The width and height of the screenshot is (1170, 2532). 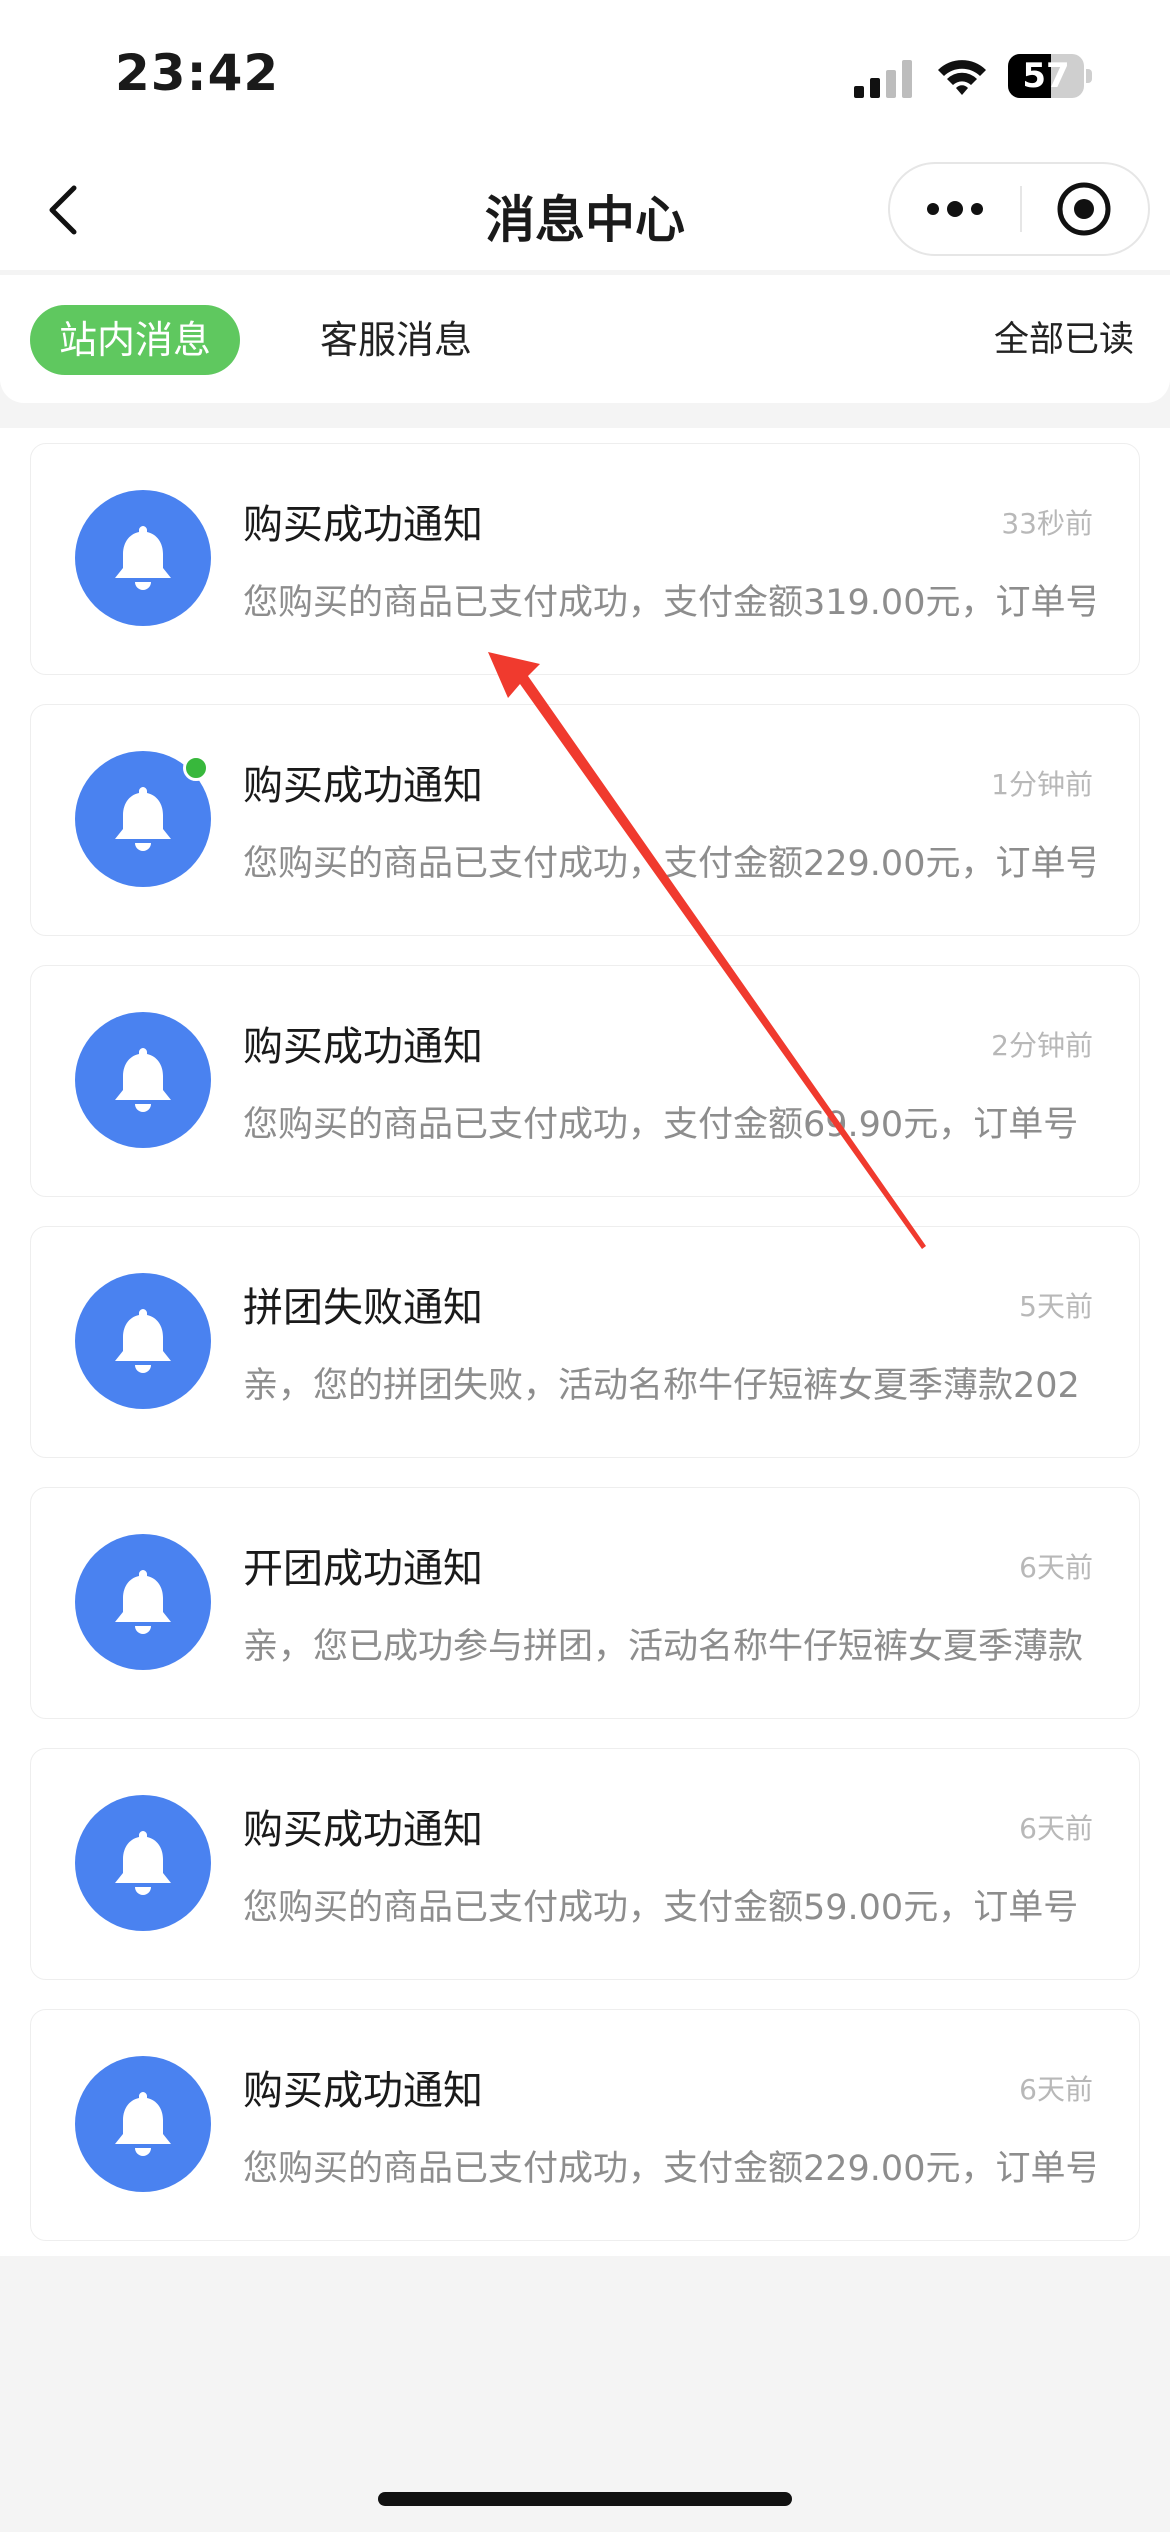 I want to click on battery-cap, so click(x=1089, y=76).